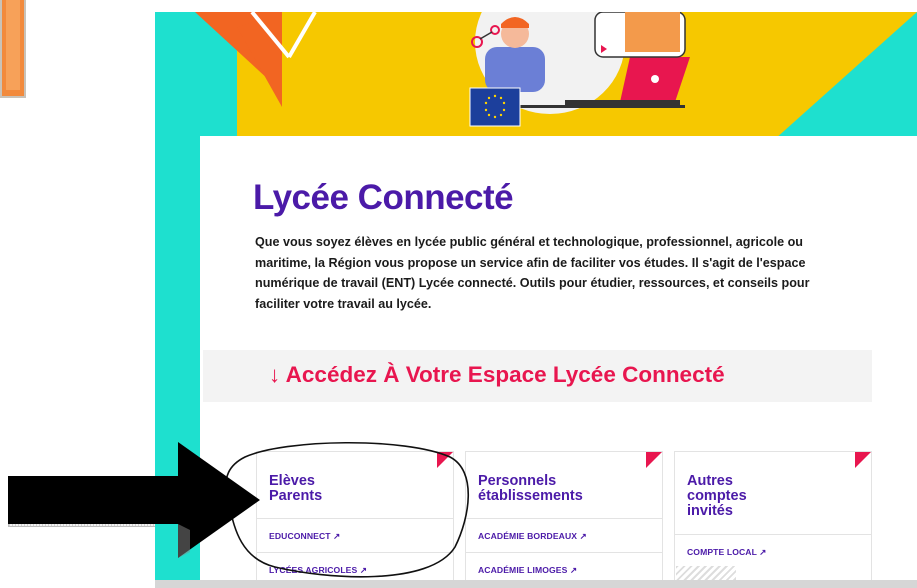  What do you see at coordinates (564, 535) in the screenshot?
I see `link-academie-bordeaux: ACADÉMIE BORDEAUX ↗` at bounding box center [564, 535].